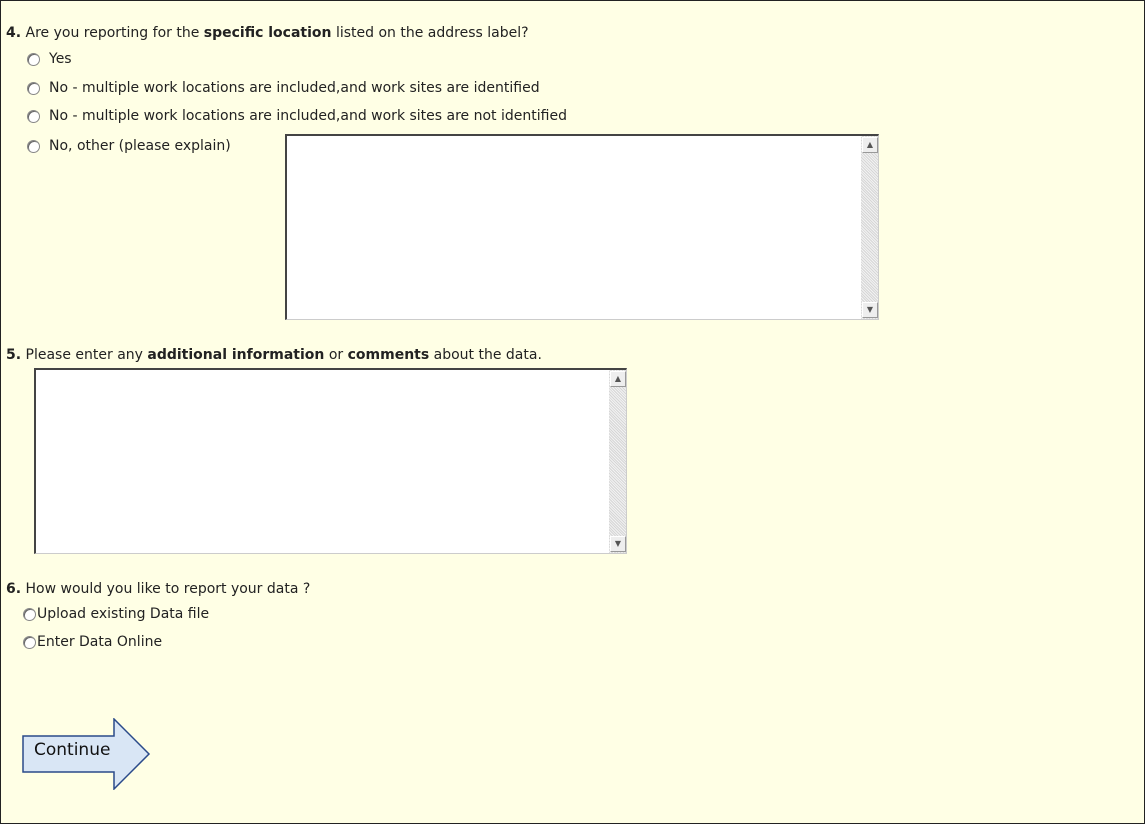 Image resolution: width=1145 pixels, height=824 pixels. What do you see at coordinates (166, 589) in the screenshot?
I see `question-6-text: How would you like to report your data ?` at bounding box center [166, 589].